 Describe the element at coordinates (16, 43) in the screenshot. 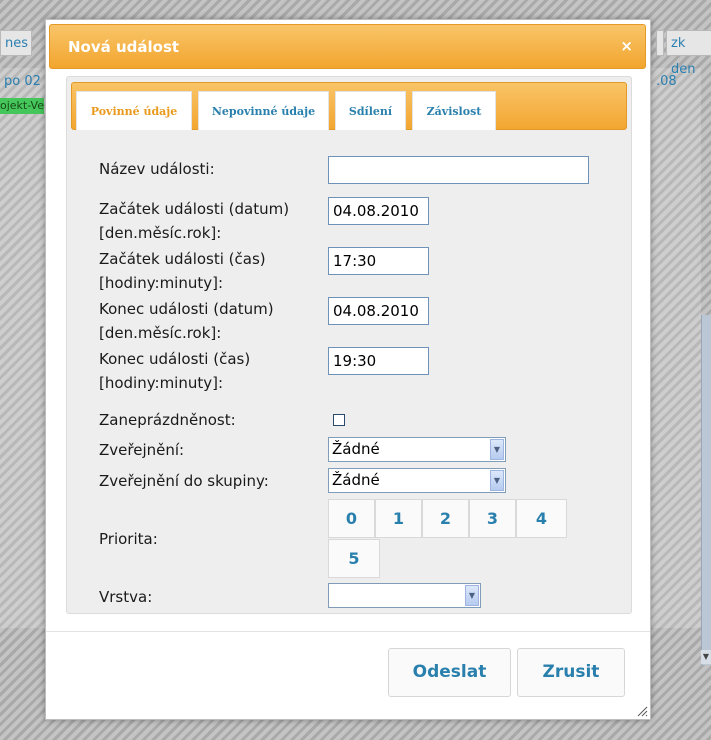

I see `background-nav-button: nes` at that location.